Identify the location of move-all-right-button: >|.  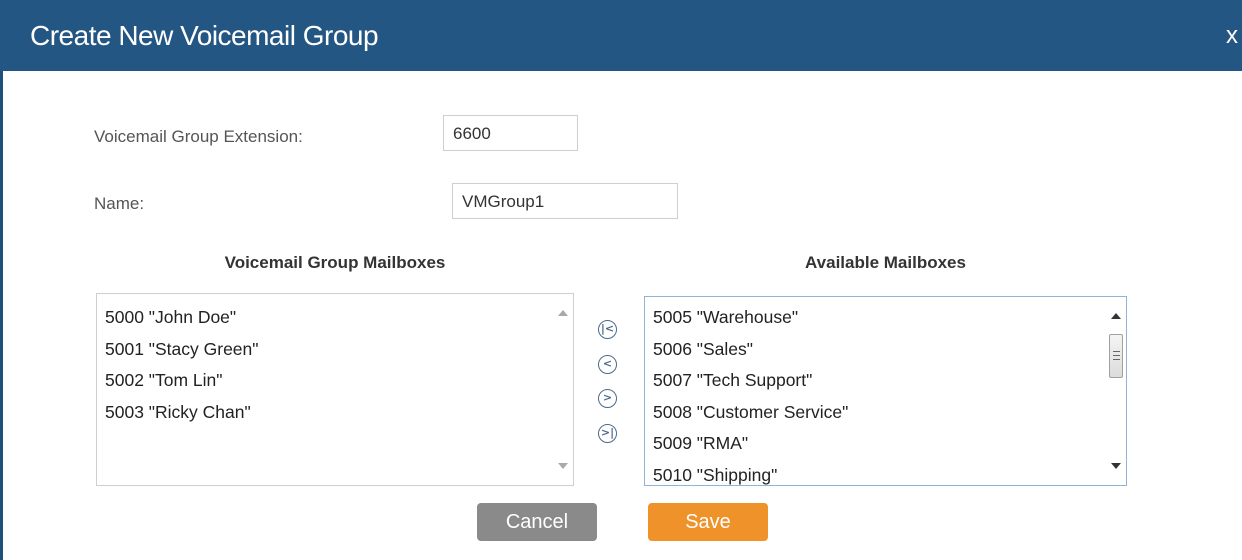
(607, 433).